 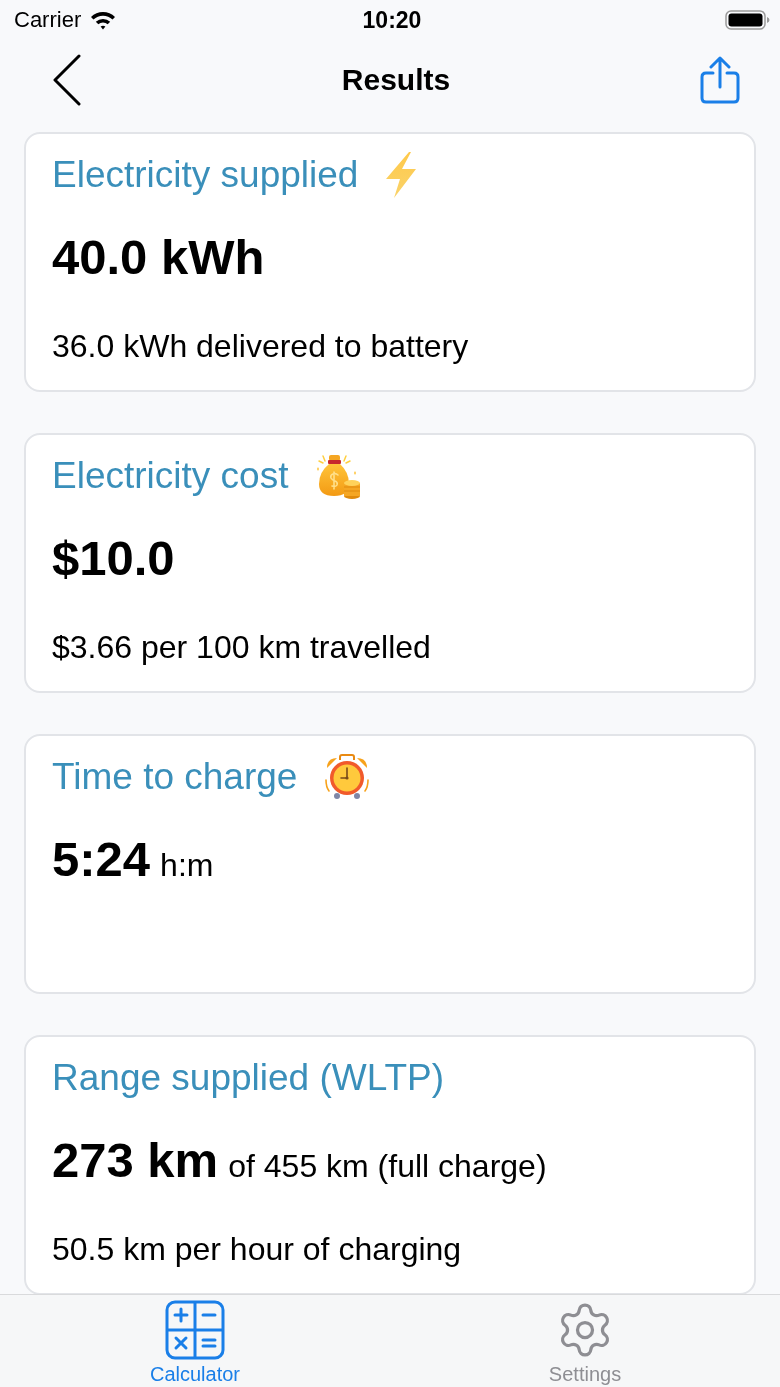 What do you see at coordinates (195, 1330) in the screenshot?
I see `calculator-icon` at bounding box center [195, 1330].